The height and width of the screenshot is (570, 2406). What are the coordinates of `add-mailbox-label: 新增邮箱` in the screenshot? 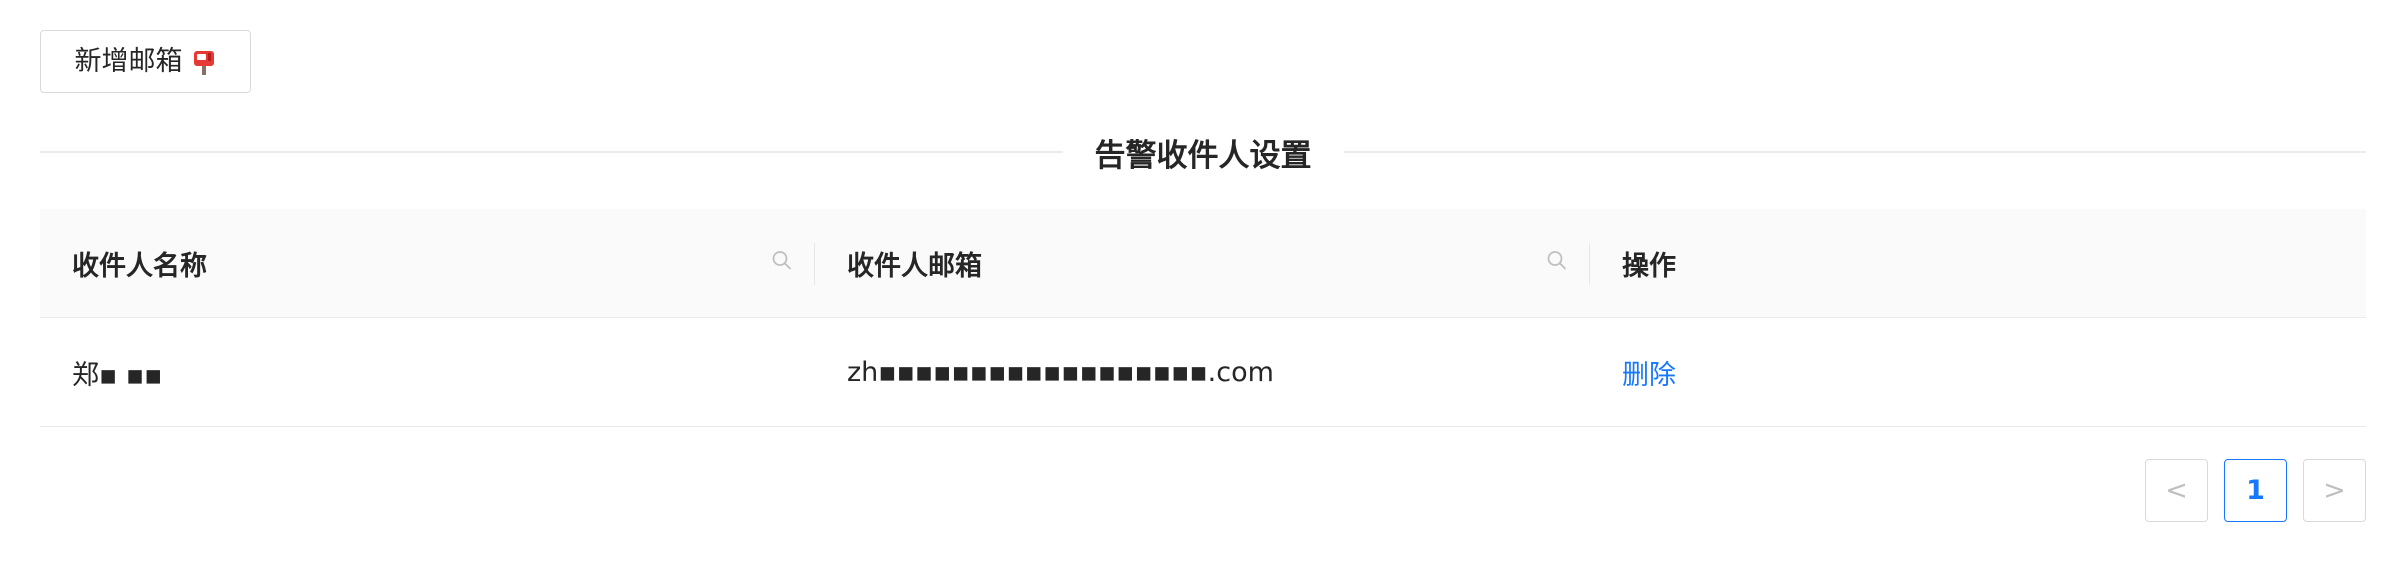 It's located at (128, 61).